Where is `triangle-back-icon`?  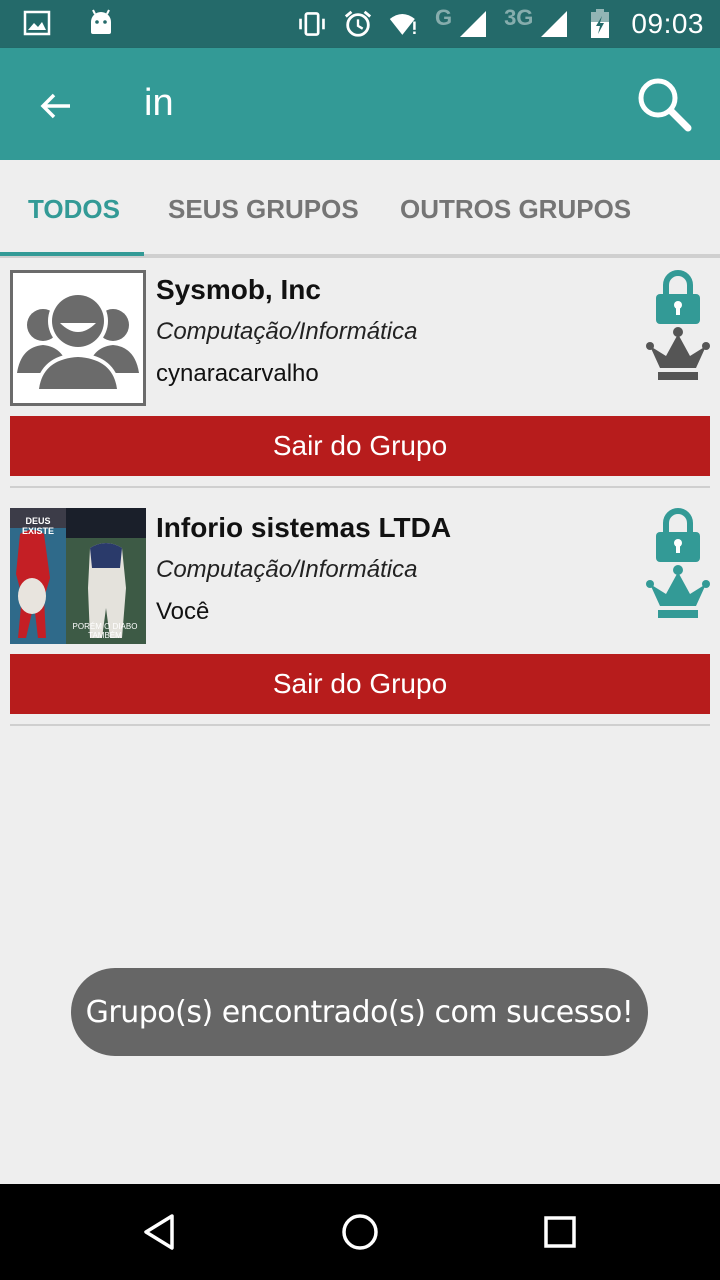 triangle-back-icon is located at coordinates (159, 1232).